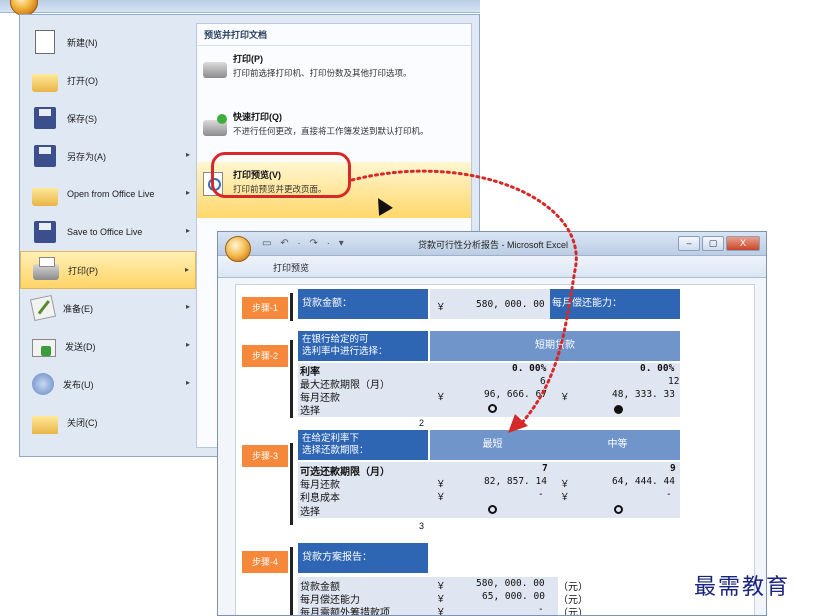  What do you see at coordinates (108, 308) in the screenshot?
I see `menu-item-prepare: 准备(E) ▸` at bounding box center [108, 308].